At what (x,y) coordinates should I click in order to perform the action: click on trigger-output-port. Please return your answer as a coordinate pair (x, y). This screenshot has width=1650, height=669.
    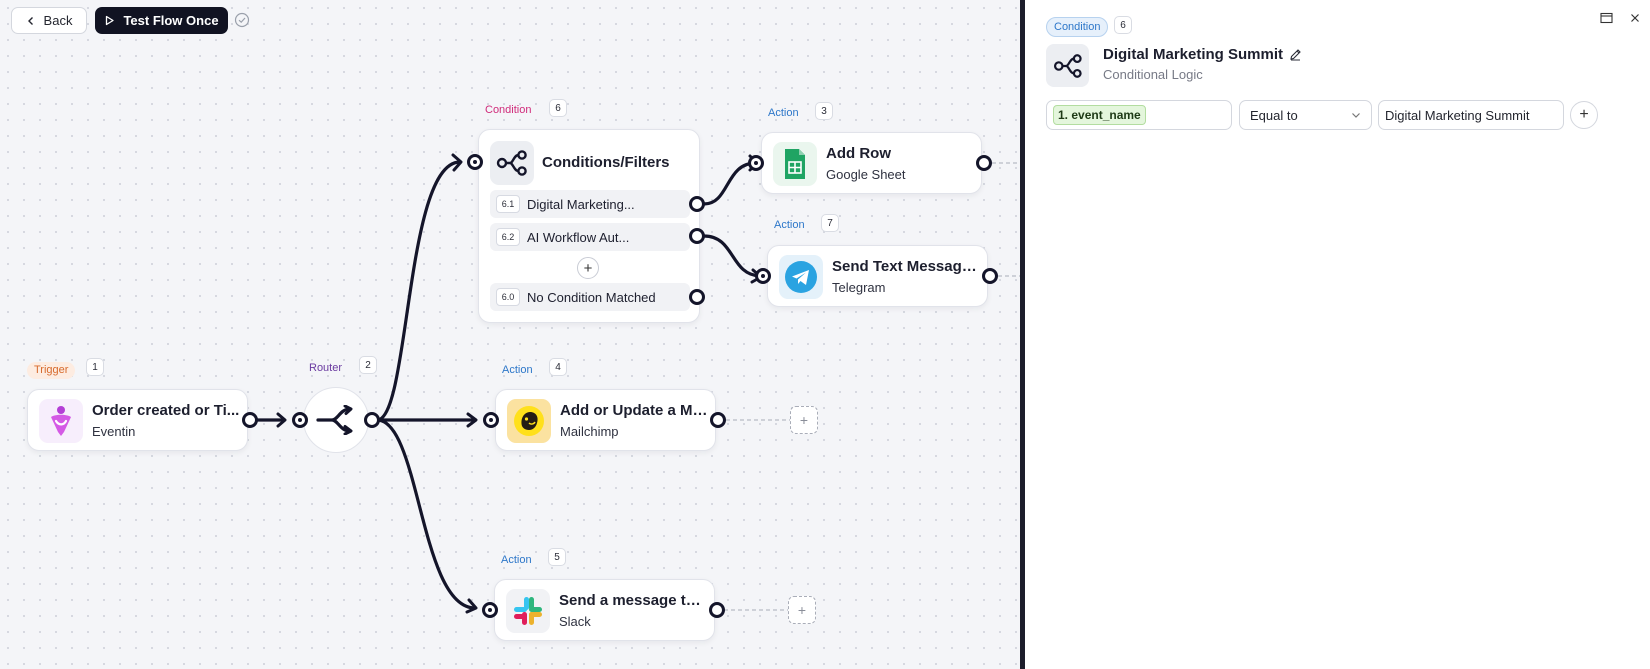
    Looking at the image, I should click on (250, 420).